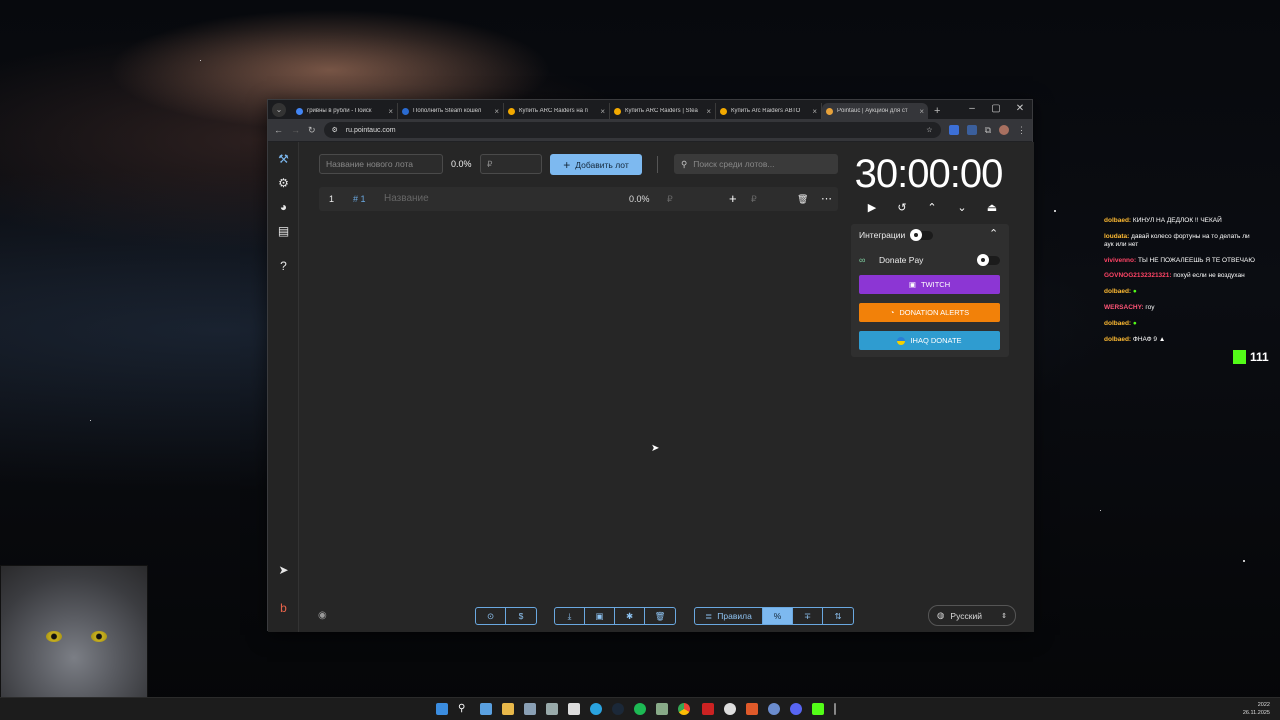 The image size is (1280, 720). What do you see at coordinates (283, 570) in the screenshot?
I see `telegram-icon: ➤` at bounding box center [283, 570].